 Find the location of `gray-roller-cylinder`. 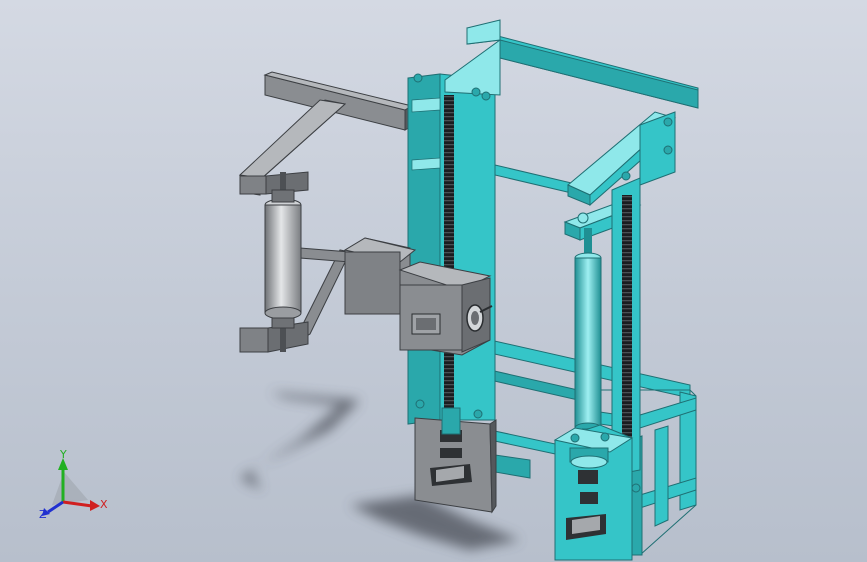

gray-roller-cylinder is located at coordinates (283, 259).